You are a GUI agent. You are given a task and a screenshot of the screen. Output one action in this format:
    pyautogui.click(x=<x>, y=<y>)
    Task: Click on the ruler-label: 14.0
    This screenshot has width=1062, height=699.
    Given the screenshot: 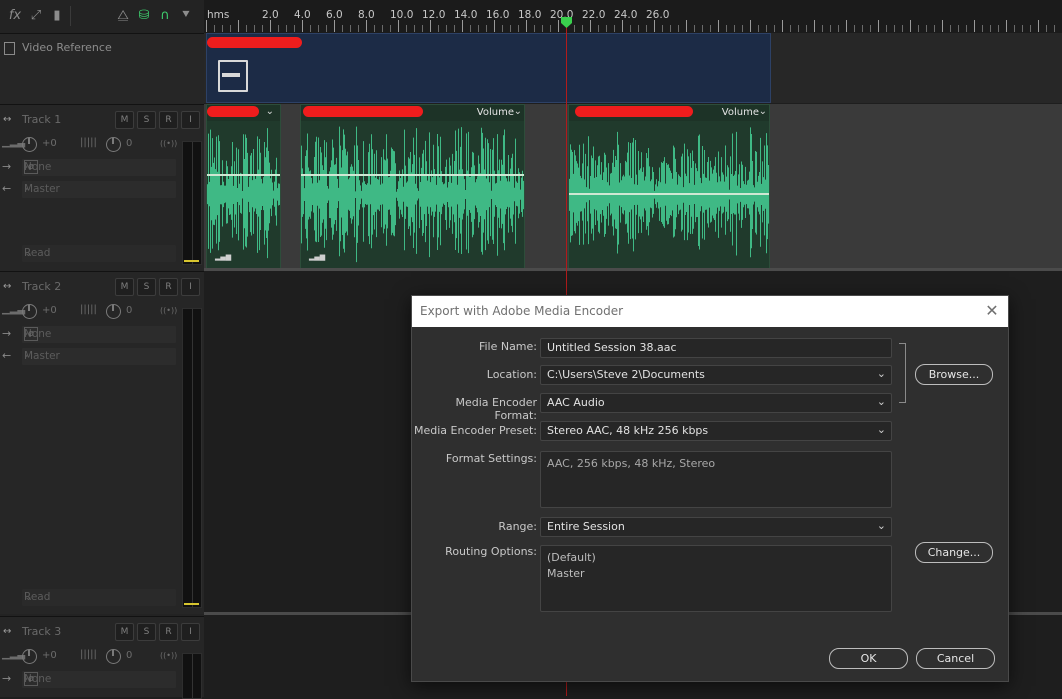 What is the action you would take?
    pyautogui.click(x=466, y=15)
    